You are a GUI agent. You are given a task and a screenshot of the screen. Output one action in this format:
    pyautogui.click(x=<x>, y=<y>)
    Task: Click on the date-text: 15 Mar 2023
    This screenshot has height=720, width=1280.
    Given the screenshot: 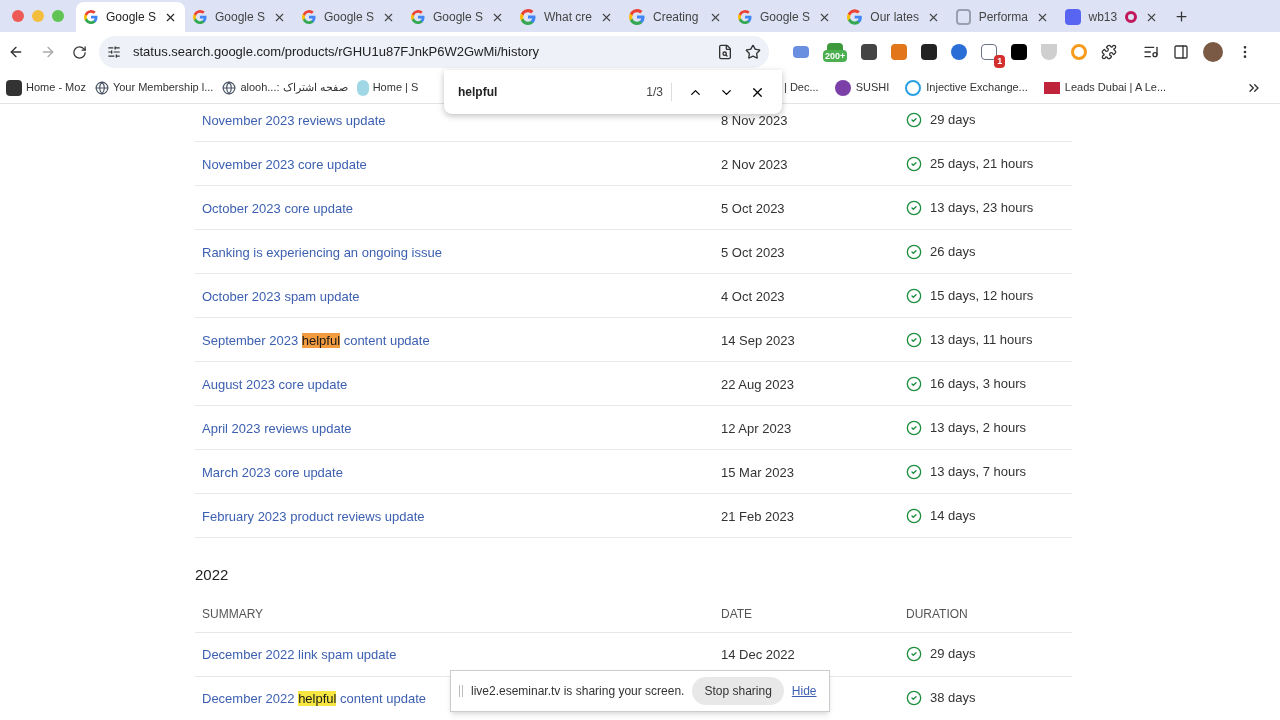 What is the action you would take?
    pyautogui.click(x=757, y=472)
    